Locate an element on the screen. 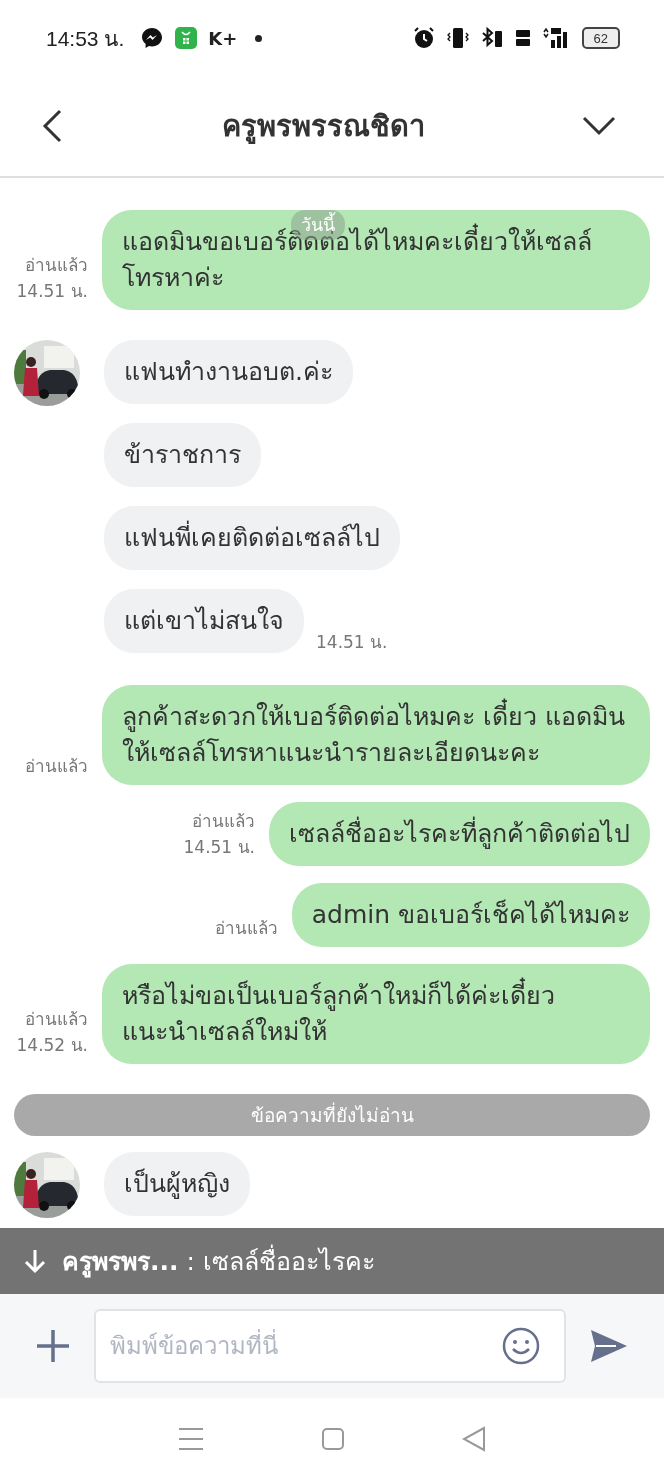 Image resolution: width=664 pixels, height=1480 pixels. arrow-down-icon is located at coordinates (35, 1261).